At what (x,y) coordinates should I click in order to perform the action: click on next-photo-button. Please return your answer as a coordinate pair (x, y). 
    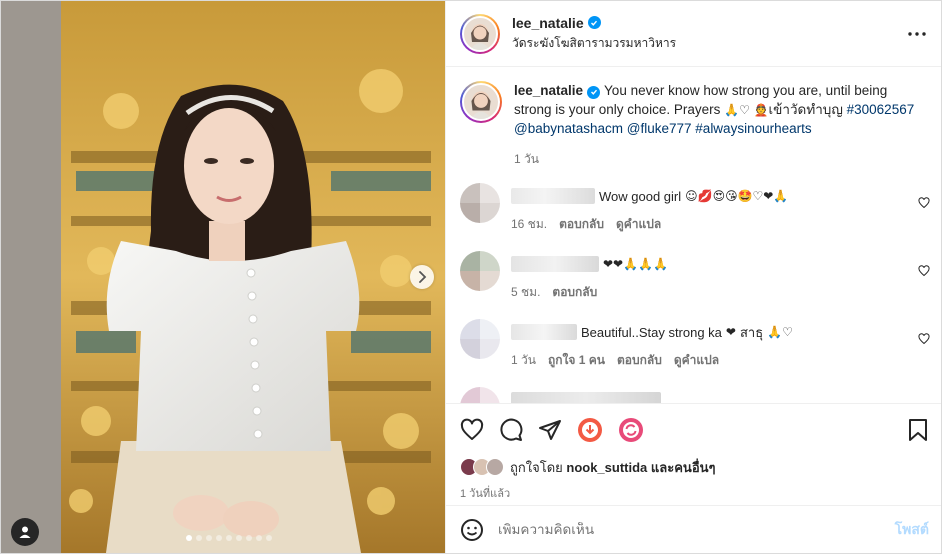
    Looking at the image, I should click on (422, 277).